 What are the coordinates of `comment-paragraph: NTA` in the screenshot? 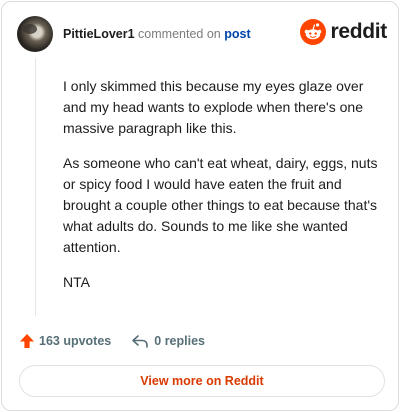 It's located at (76, 282).